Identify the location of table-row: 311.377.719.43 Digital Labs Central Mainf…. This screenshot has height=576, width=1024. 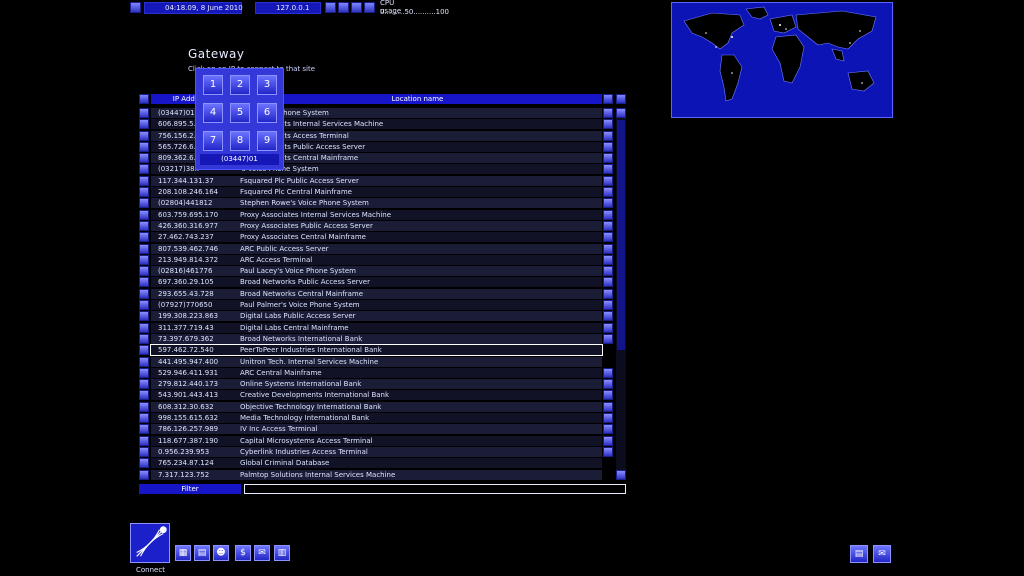
(376, 328).